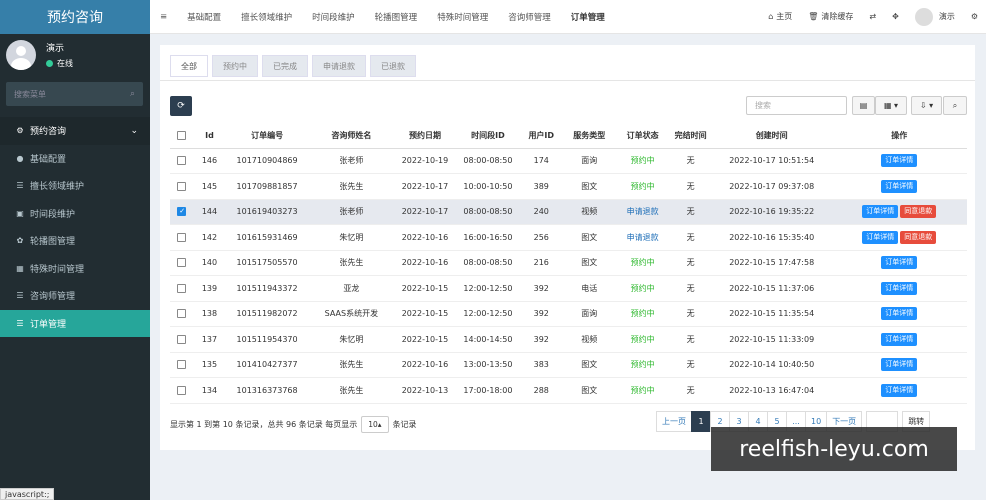  What do you see at coordinates (339, 66) in the screenshot?
I see `filter-tab: 申请退款` at bounding box center [339, 66].